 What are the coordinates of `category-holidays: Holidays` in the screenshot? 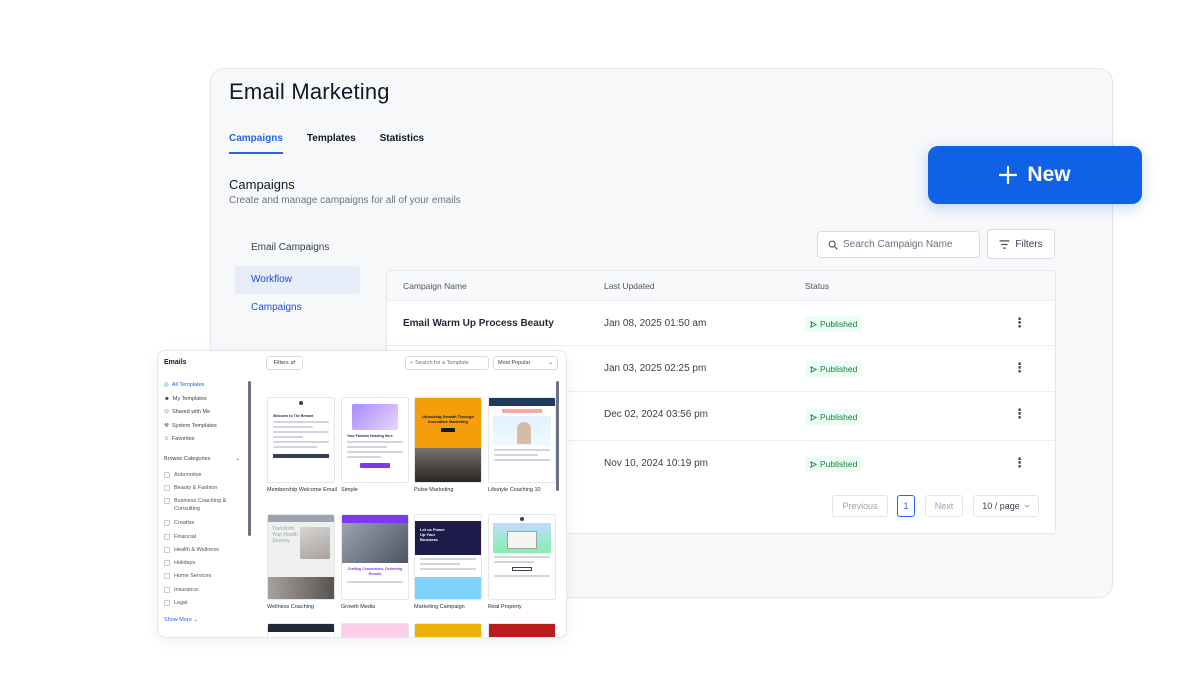 It's located at (204, 563).